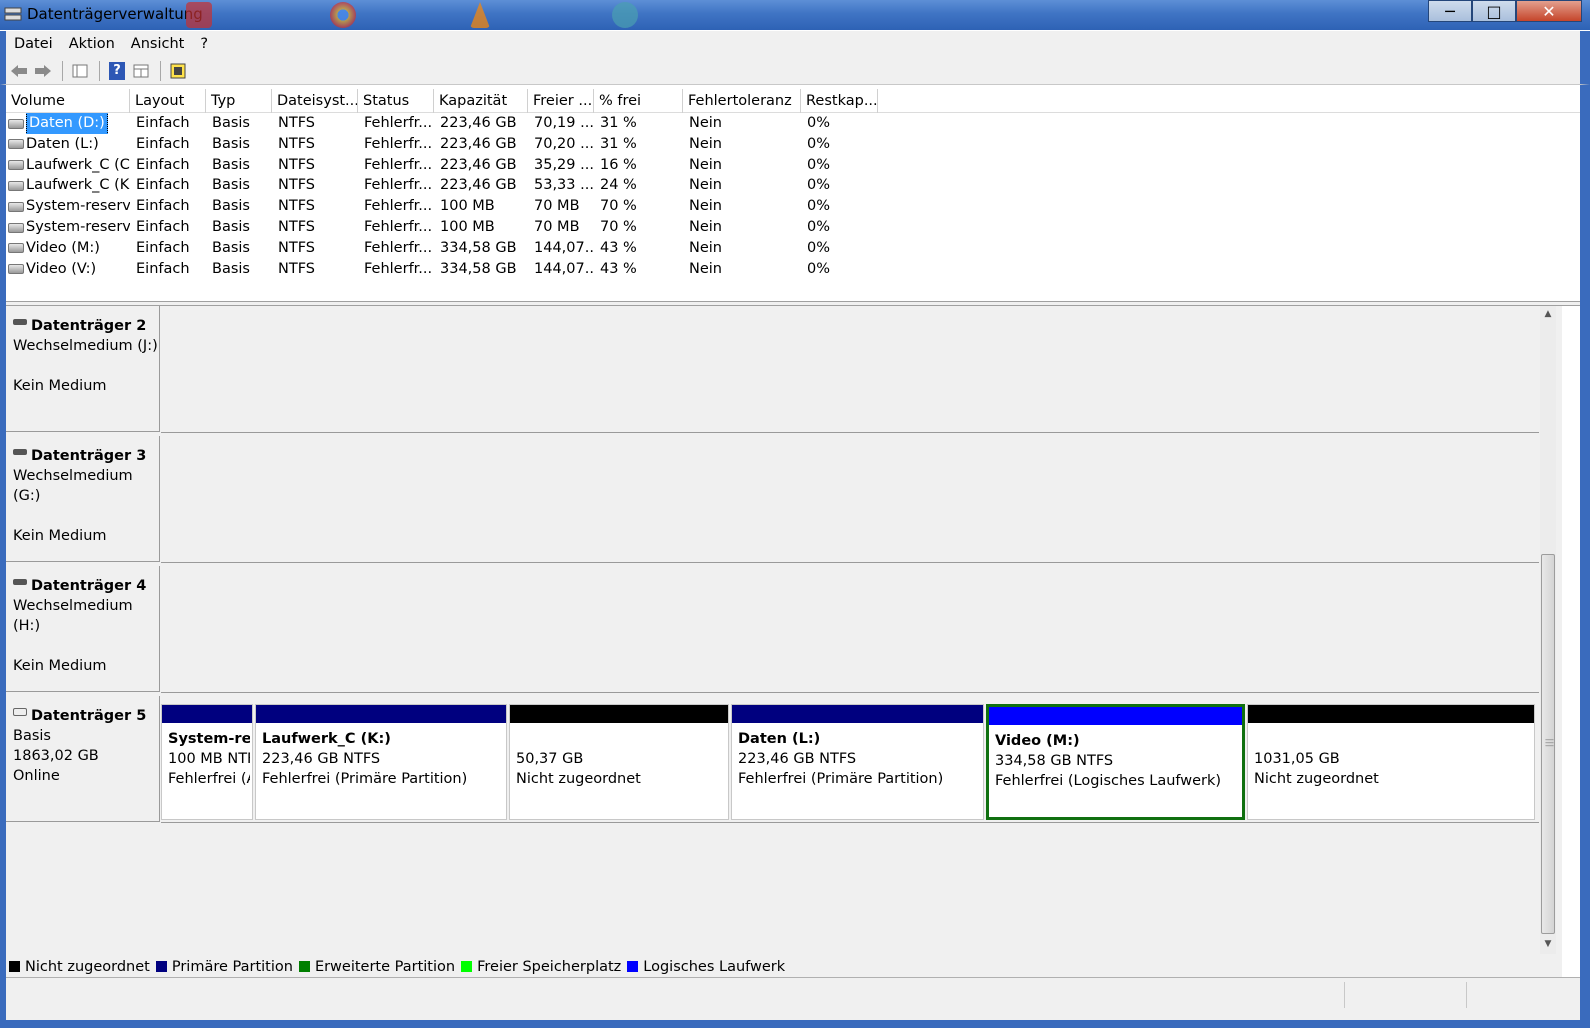 The height and width of the screenshot is (1028, 1590). What do you see at coordinates (89, 586) in the screenshot?
I see `disk-name: Datenträger 4` at bounding box center [89, 586].